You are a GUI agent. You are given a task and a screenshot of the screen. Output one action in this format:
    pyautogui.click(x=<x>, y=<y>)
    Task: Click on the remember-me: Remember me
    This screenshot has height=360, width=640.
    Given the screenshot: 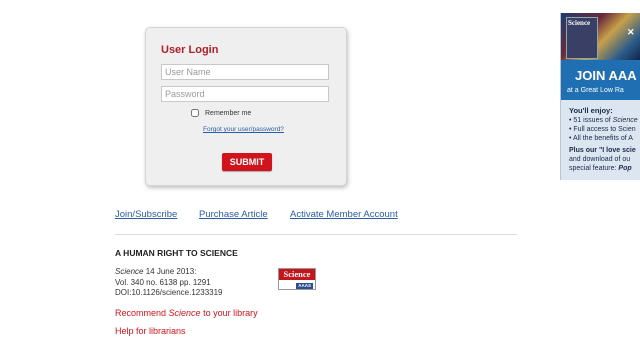 What is the action you would take?
    pyautogui.click(x=221, y=113)
    